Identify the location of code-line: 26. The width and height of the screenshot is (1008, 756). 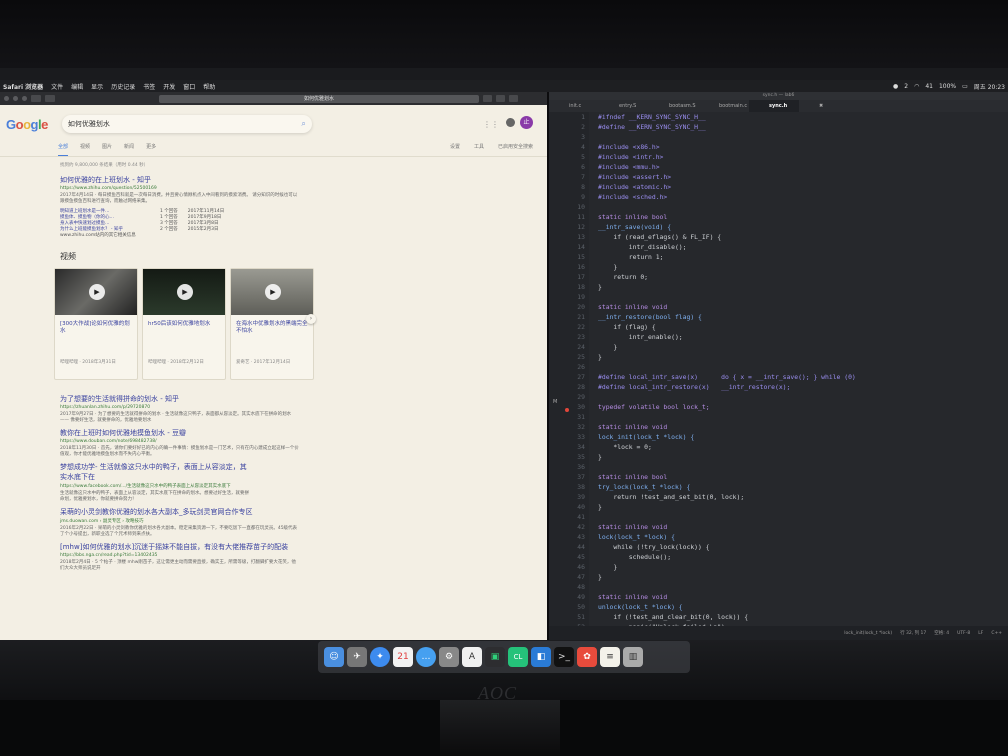
(778, 367).